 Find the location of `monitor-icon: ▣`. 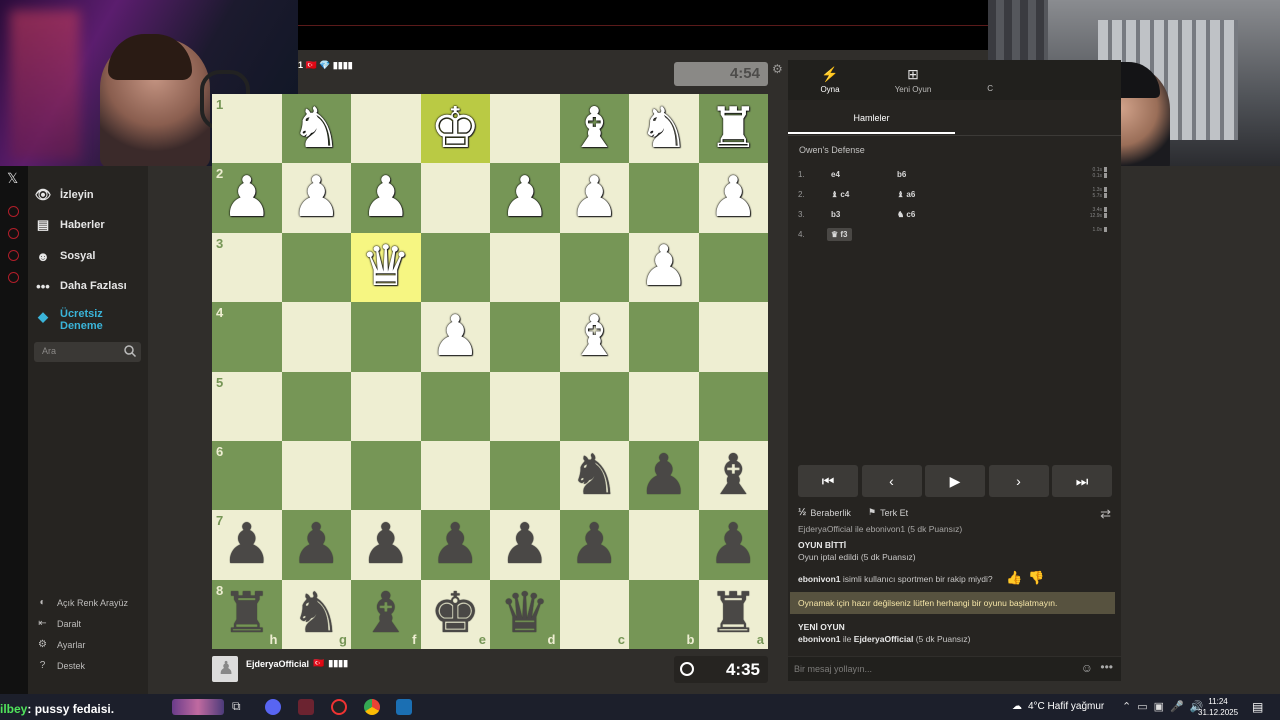

monitor-icon: ▣ is located at coordinates (1159, 706).